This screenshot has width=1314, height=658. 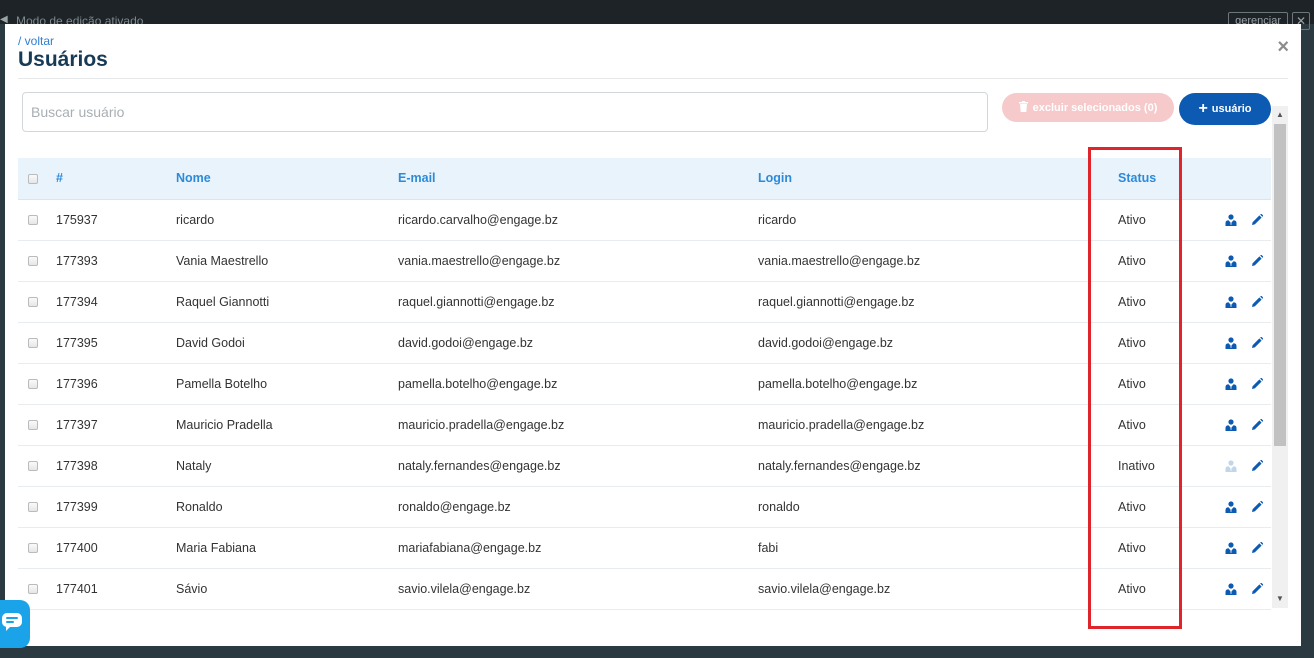 I want to click on add-user-button: + usuário, so click(x=1225, y=109).